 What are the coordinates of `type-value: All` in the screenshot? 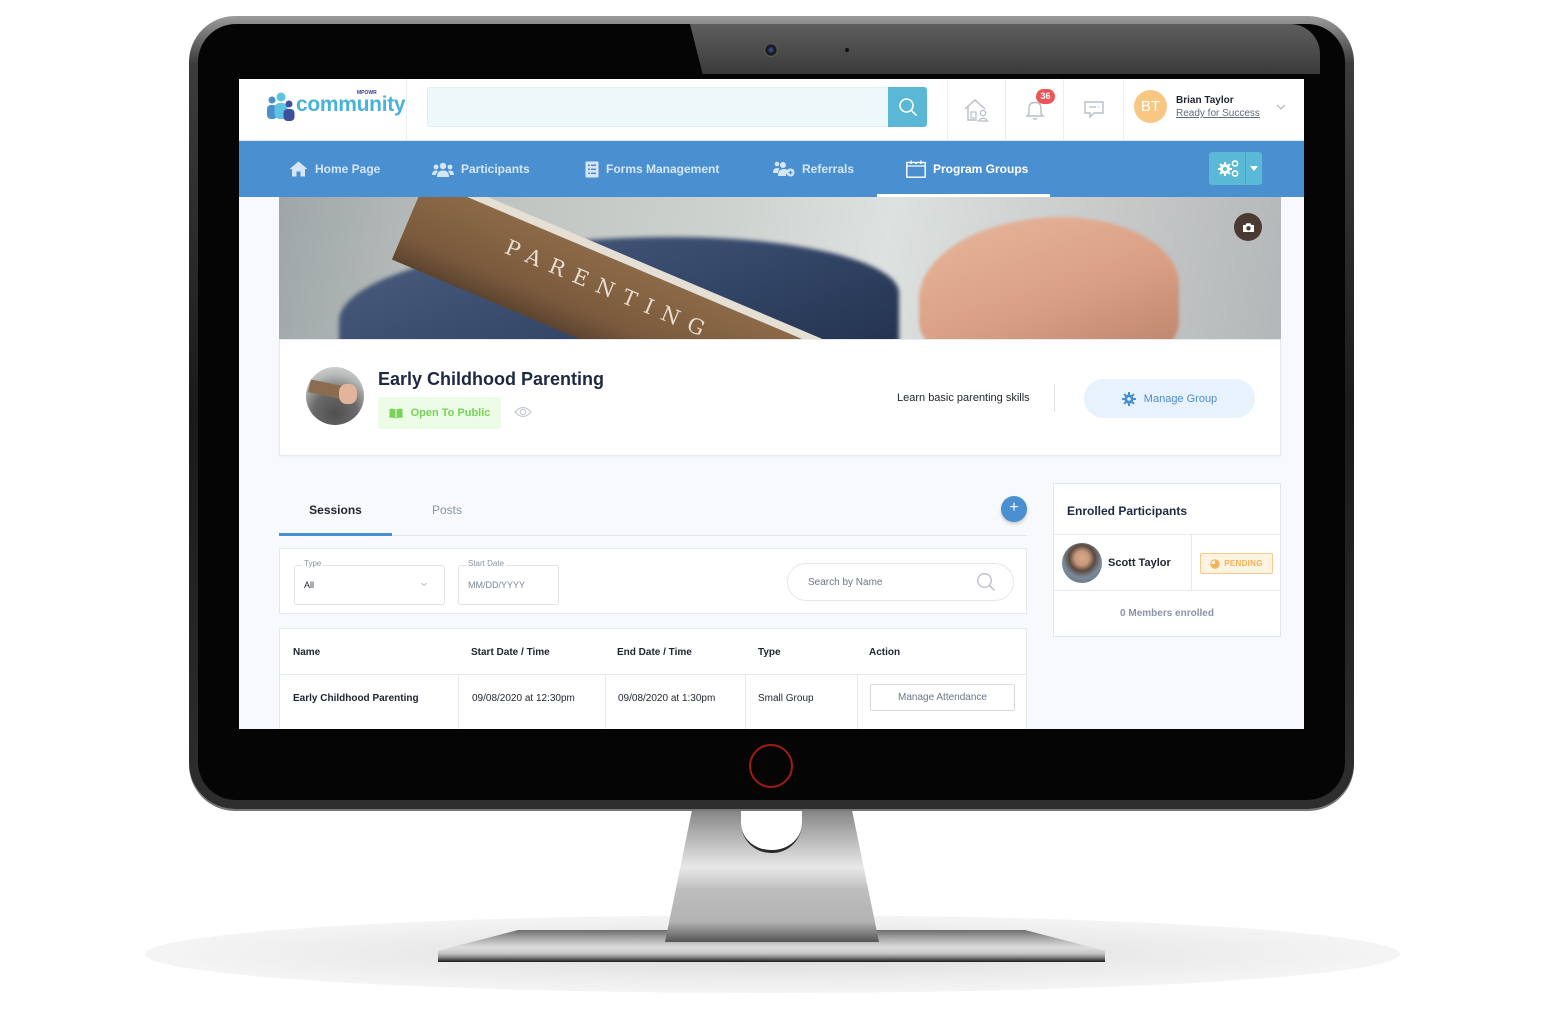 It's located at (309, 585).